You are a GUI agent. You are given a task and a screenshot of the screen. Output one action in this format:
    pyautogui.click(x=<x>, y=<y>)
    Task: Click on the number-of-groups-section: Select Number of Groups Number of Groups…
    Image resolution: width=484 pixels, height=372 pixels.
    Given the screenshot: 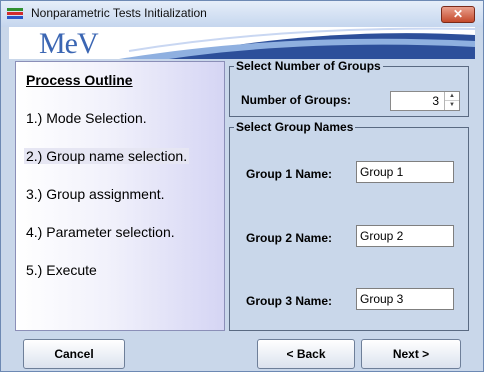 What is the action you would take?
    pyautogui.click(x=349, y=88)
    